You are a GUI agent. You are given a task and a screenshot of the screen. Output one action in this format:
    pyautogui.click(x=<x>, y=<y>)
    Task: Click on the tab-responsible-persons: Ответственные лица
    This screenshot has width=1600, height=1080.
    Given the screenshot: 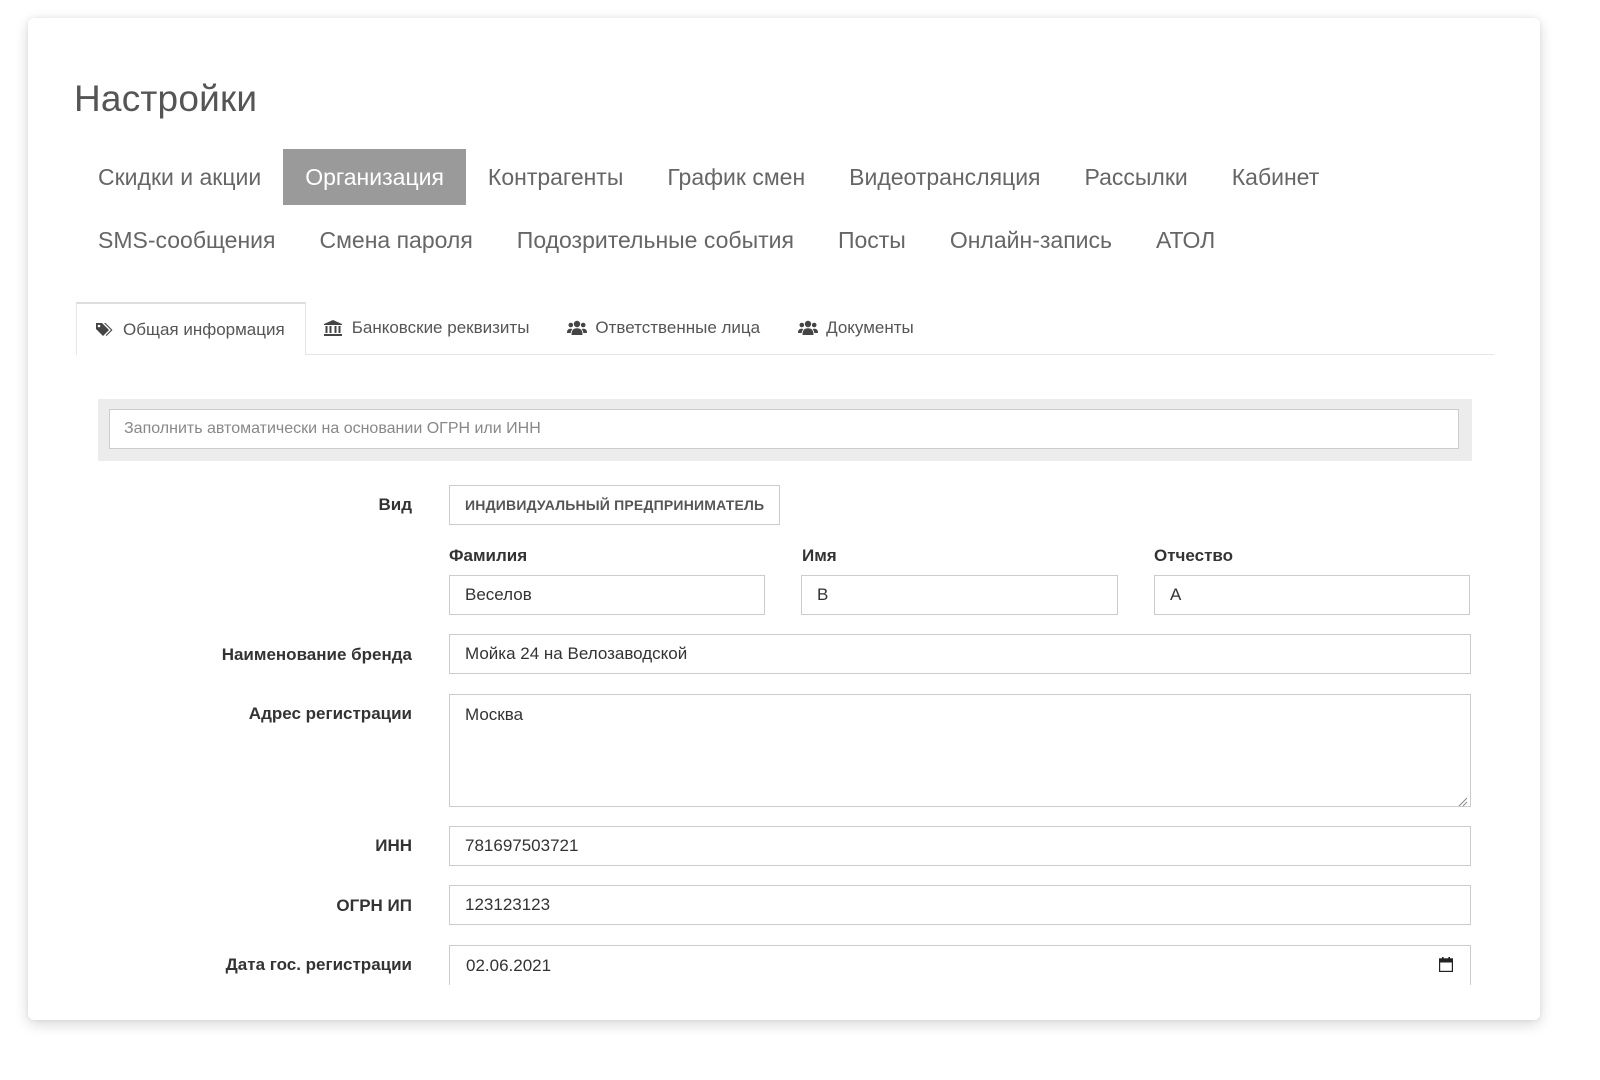 What is the action you would take?
    pyautogui.click(x=664, y=328)
    